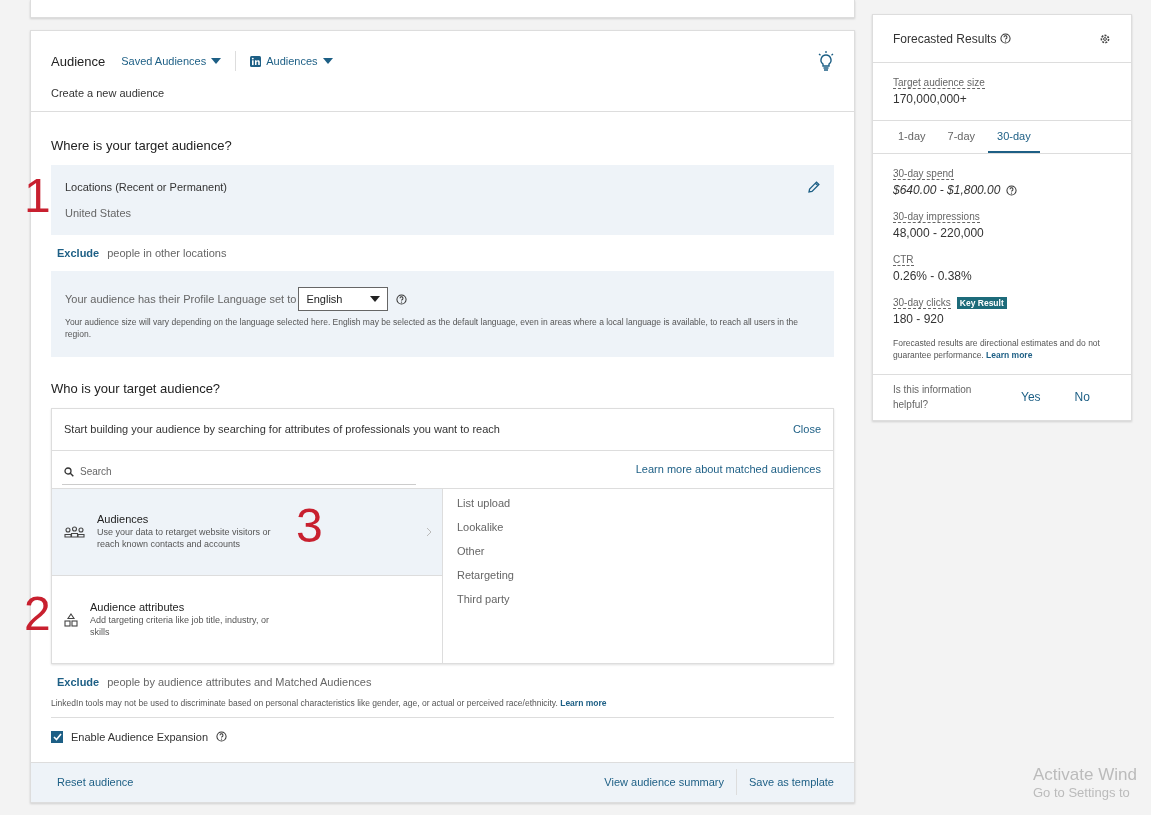 This screenshot has height=815, width=1151. I want to click on metric-label: Target audience size, so click(939, 83).